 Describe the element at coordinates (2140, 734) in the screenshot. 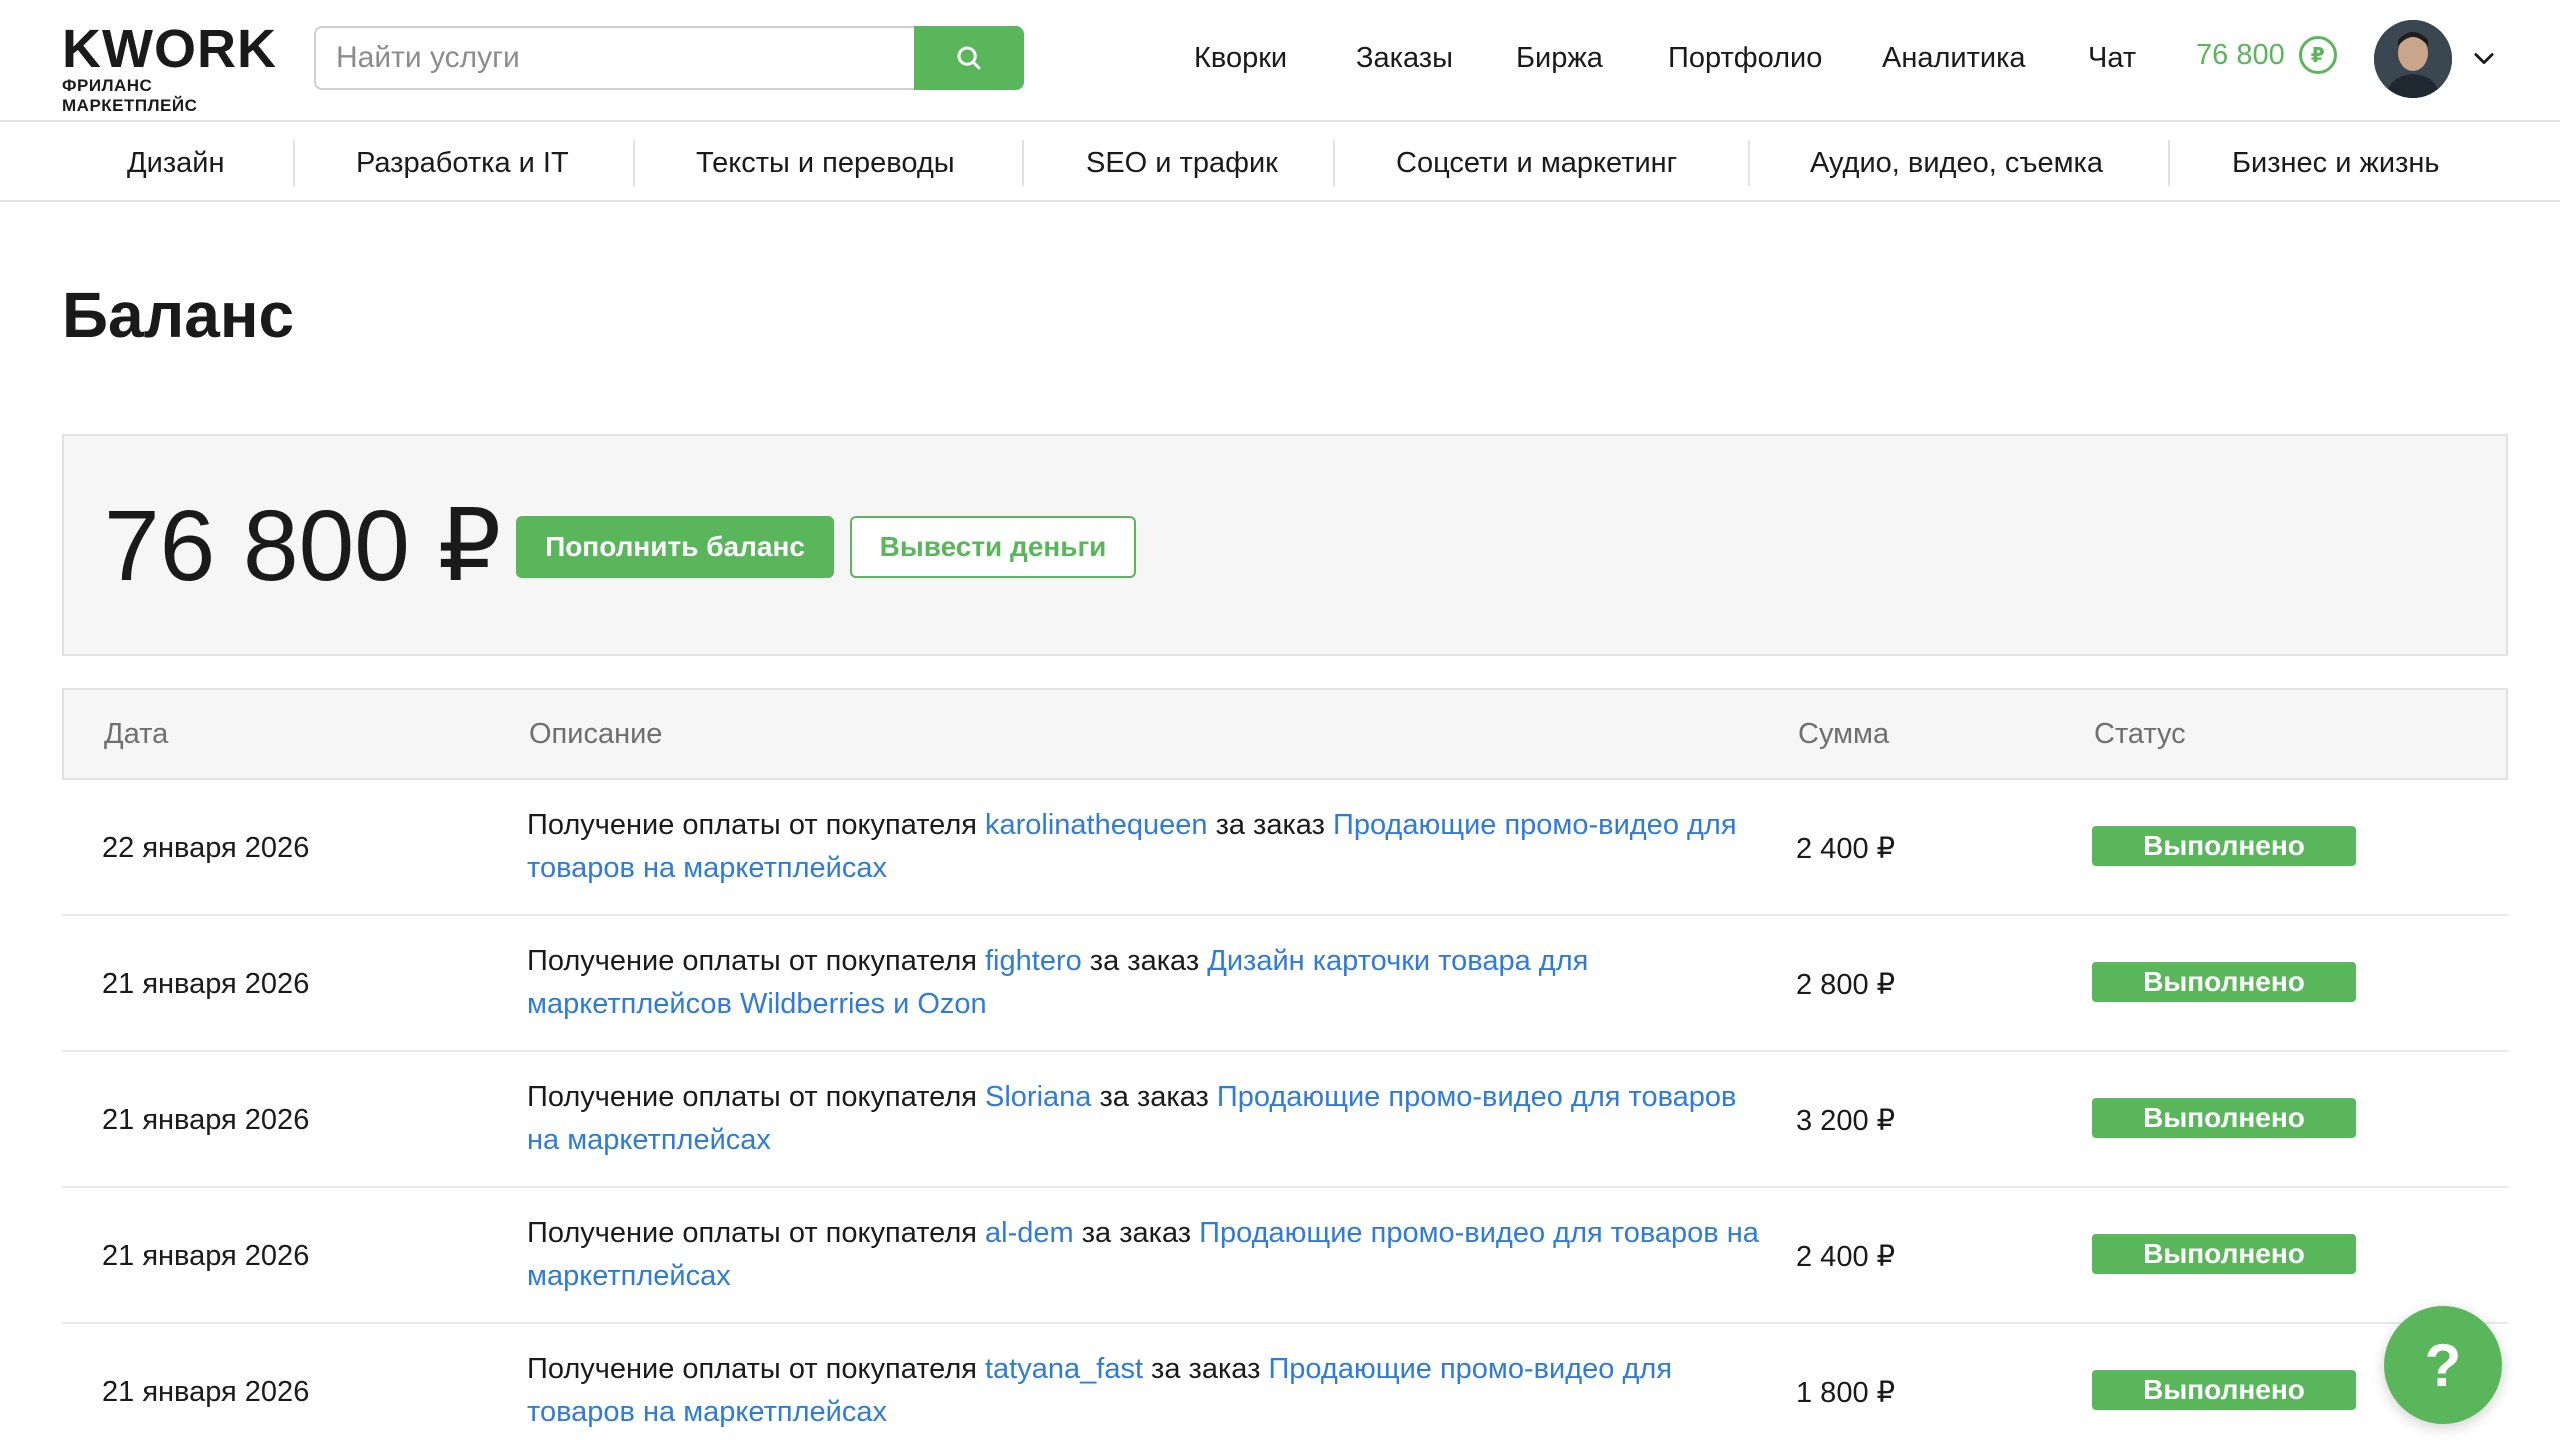

I see `column-header-status: Статус` at that location.